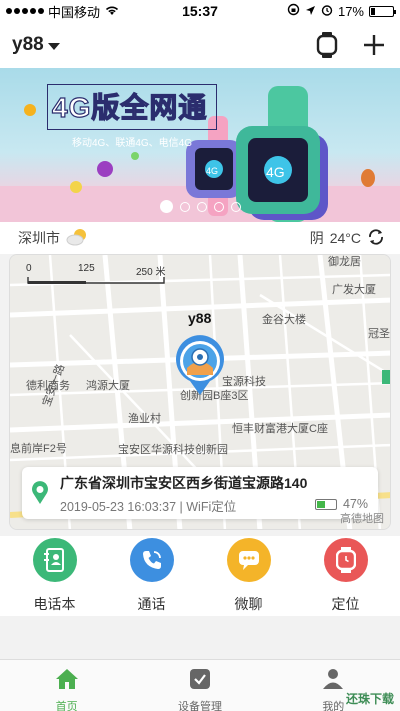 This screenshot has height=711, width=400. What do you see at coordinates (345, 238) in the screenshot?
I see `temperature: 24°C` at bounding box center [345, 238].